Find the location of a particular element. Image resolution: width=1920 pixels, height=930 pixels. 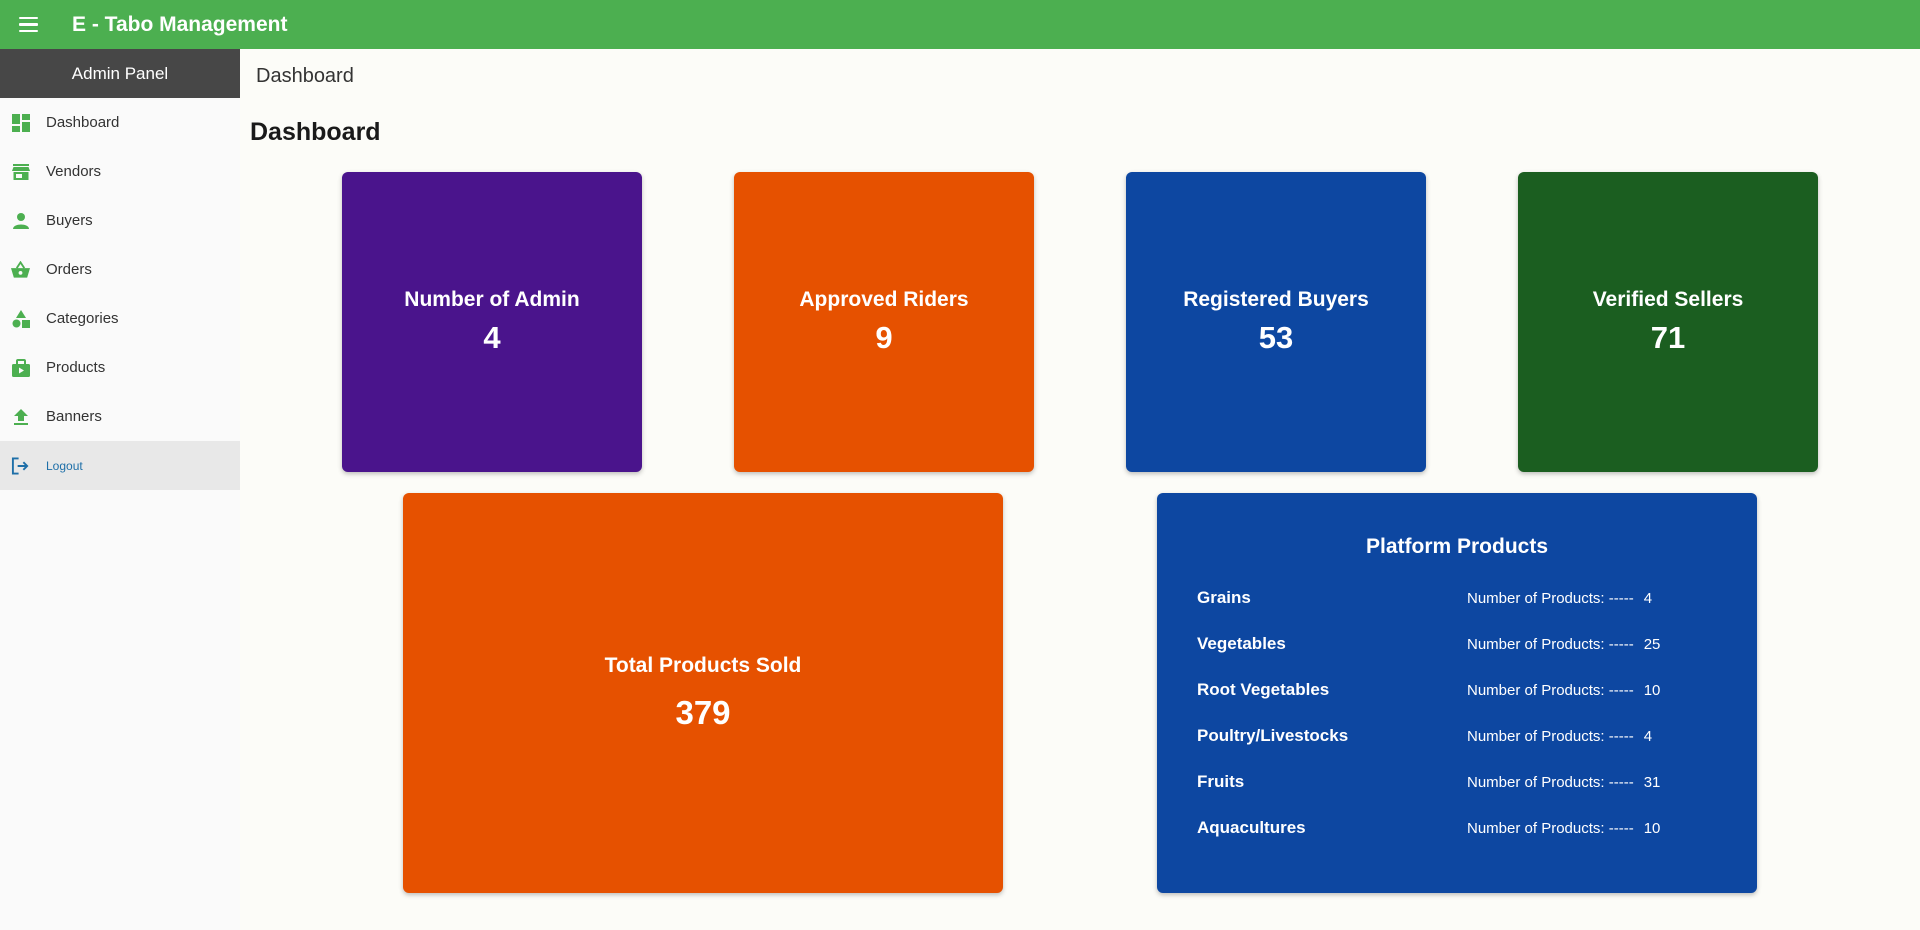

stat-card-buyers: Registered Buyers 53 is located at coordinates (1276, 322).